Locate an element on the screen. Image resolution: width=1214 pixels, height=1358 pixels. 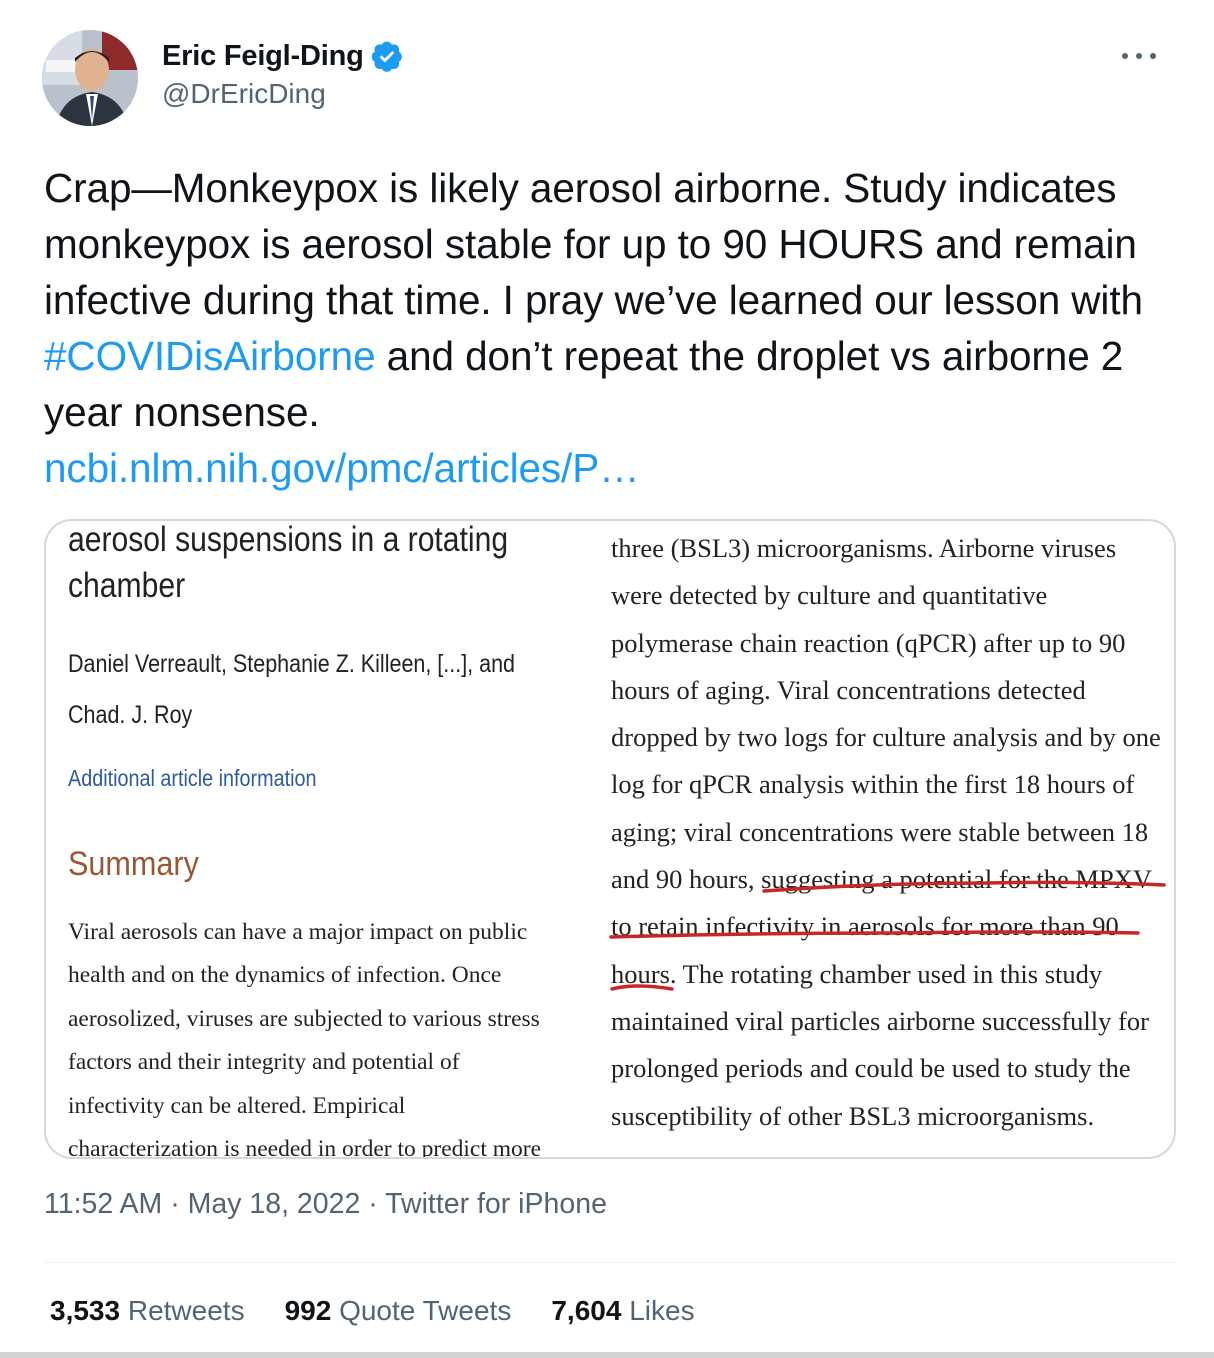
authors-line: Chad. J. Roy is located at coordinates (130, 715).